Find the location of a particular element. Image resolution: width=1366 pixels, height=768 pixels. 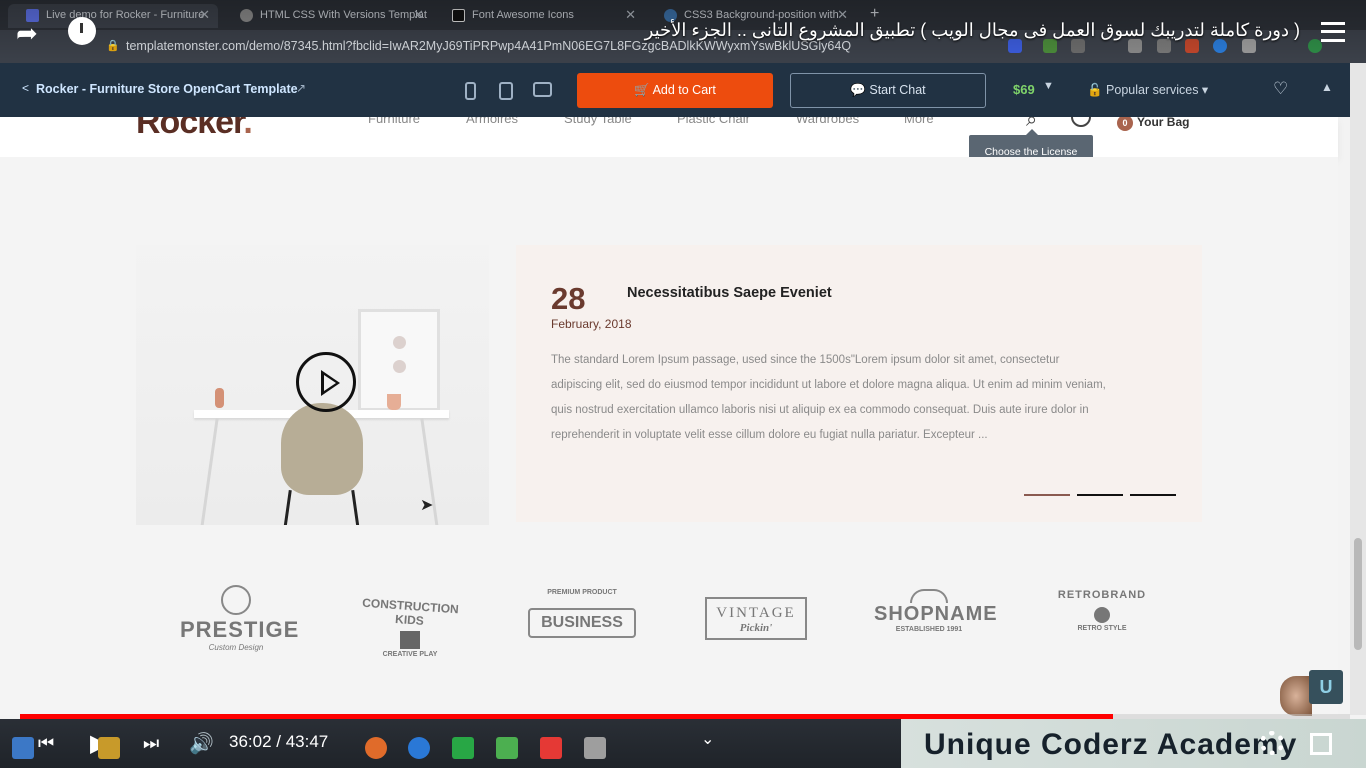

tablet-view-icon is located at coordinates (506, 91).